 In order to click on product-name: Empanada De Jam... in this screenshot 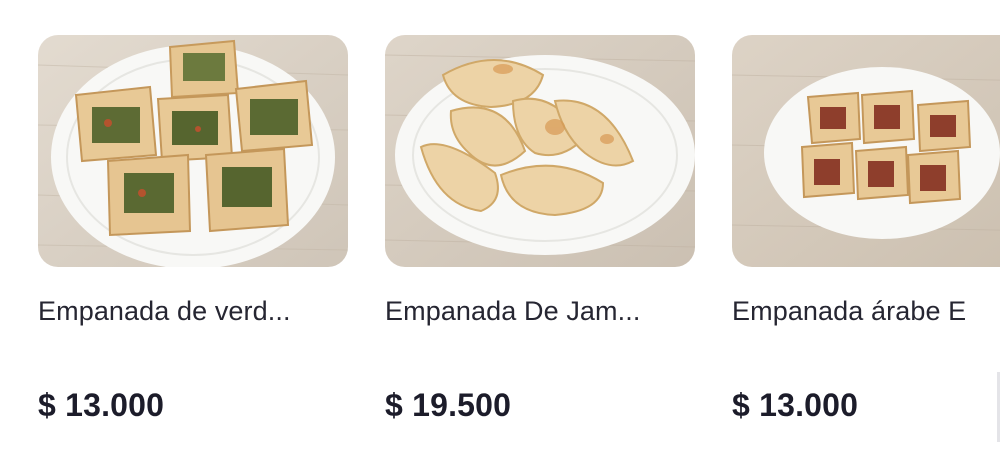, I will do `click(540, 311)`.